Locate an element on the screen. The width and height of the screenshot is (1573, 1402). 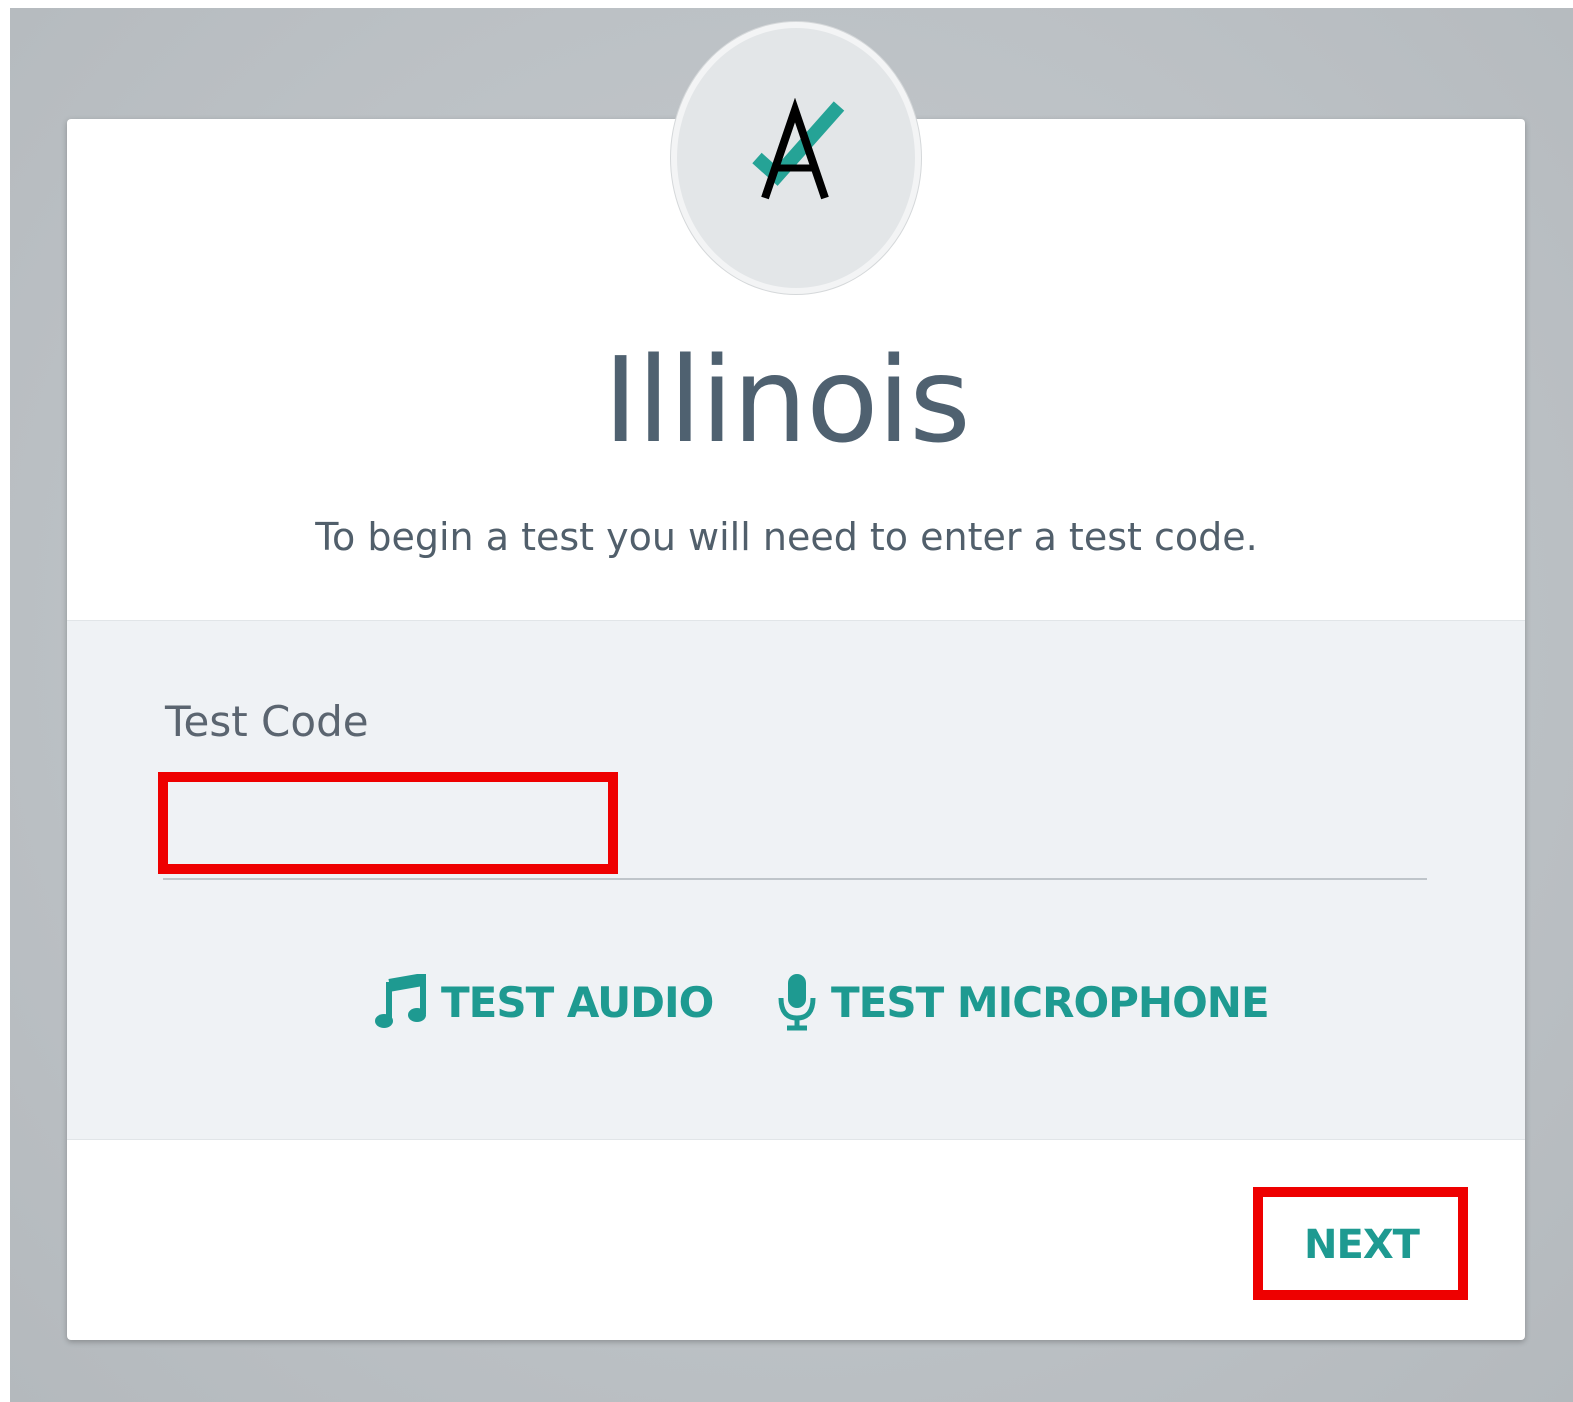
next-button: NEXT is located at coordinates (1361, 1244).